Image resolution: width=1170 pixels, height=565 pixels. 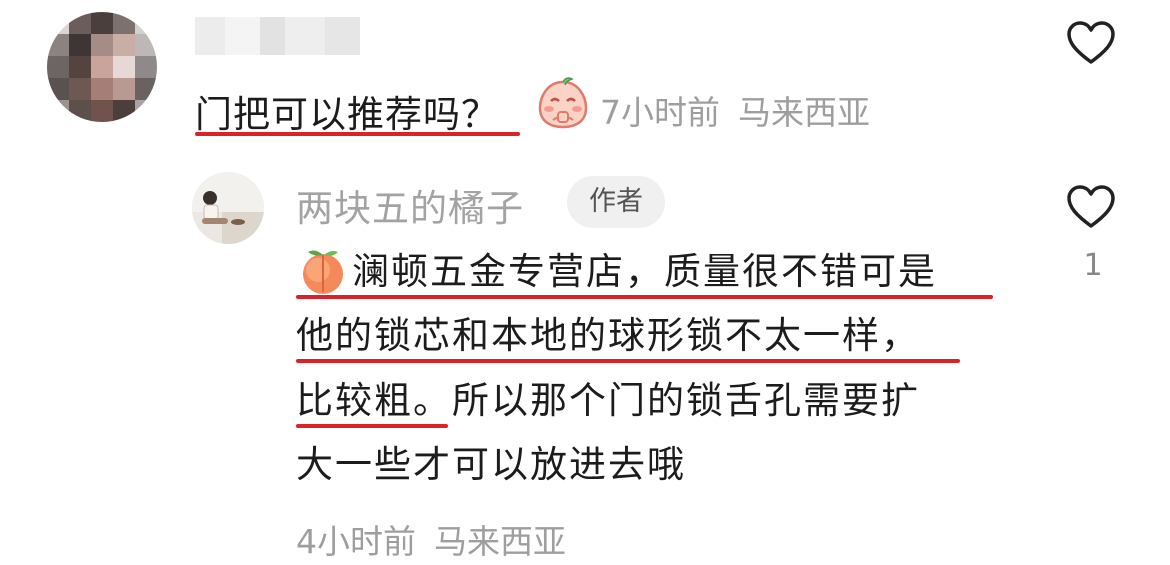 What do you see at coordinates (228, 208) in the screenshot?
I see `reply-author-avatar` at bounding box center [228, 208].